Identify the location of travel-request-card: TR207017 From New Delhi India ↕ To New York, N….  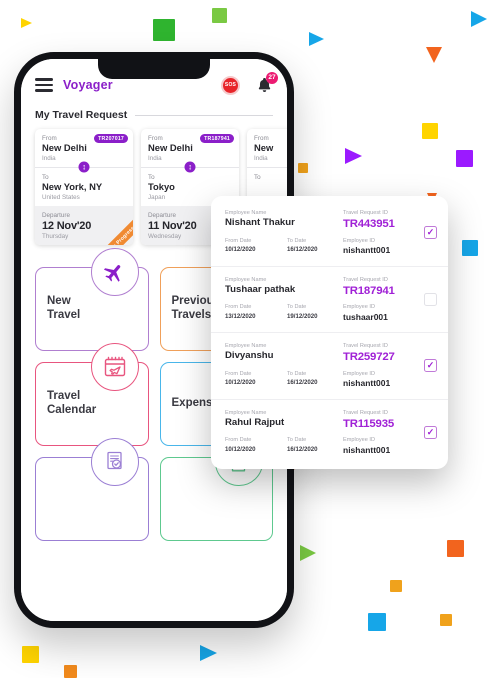
(84, 187).